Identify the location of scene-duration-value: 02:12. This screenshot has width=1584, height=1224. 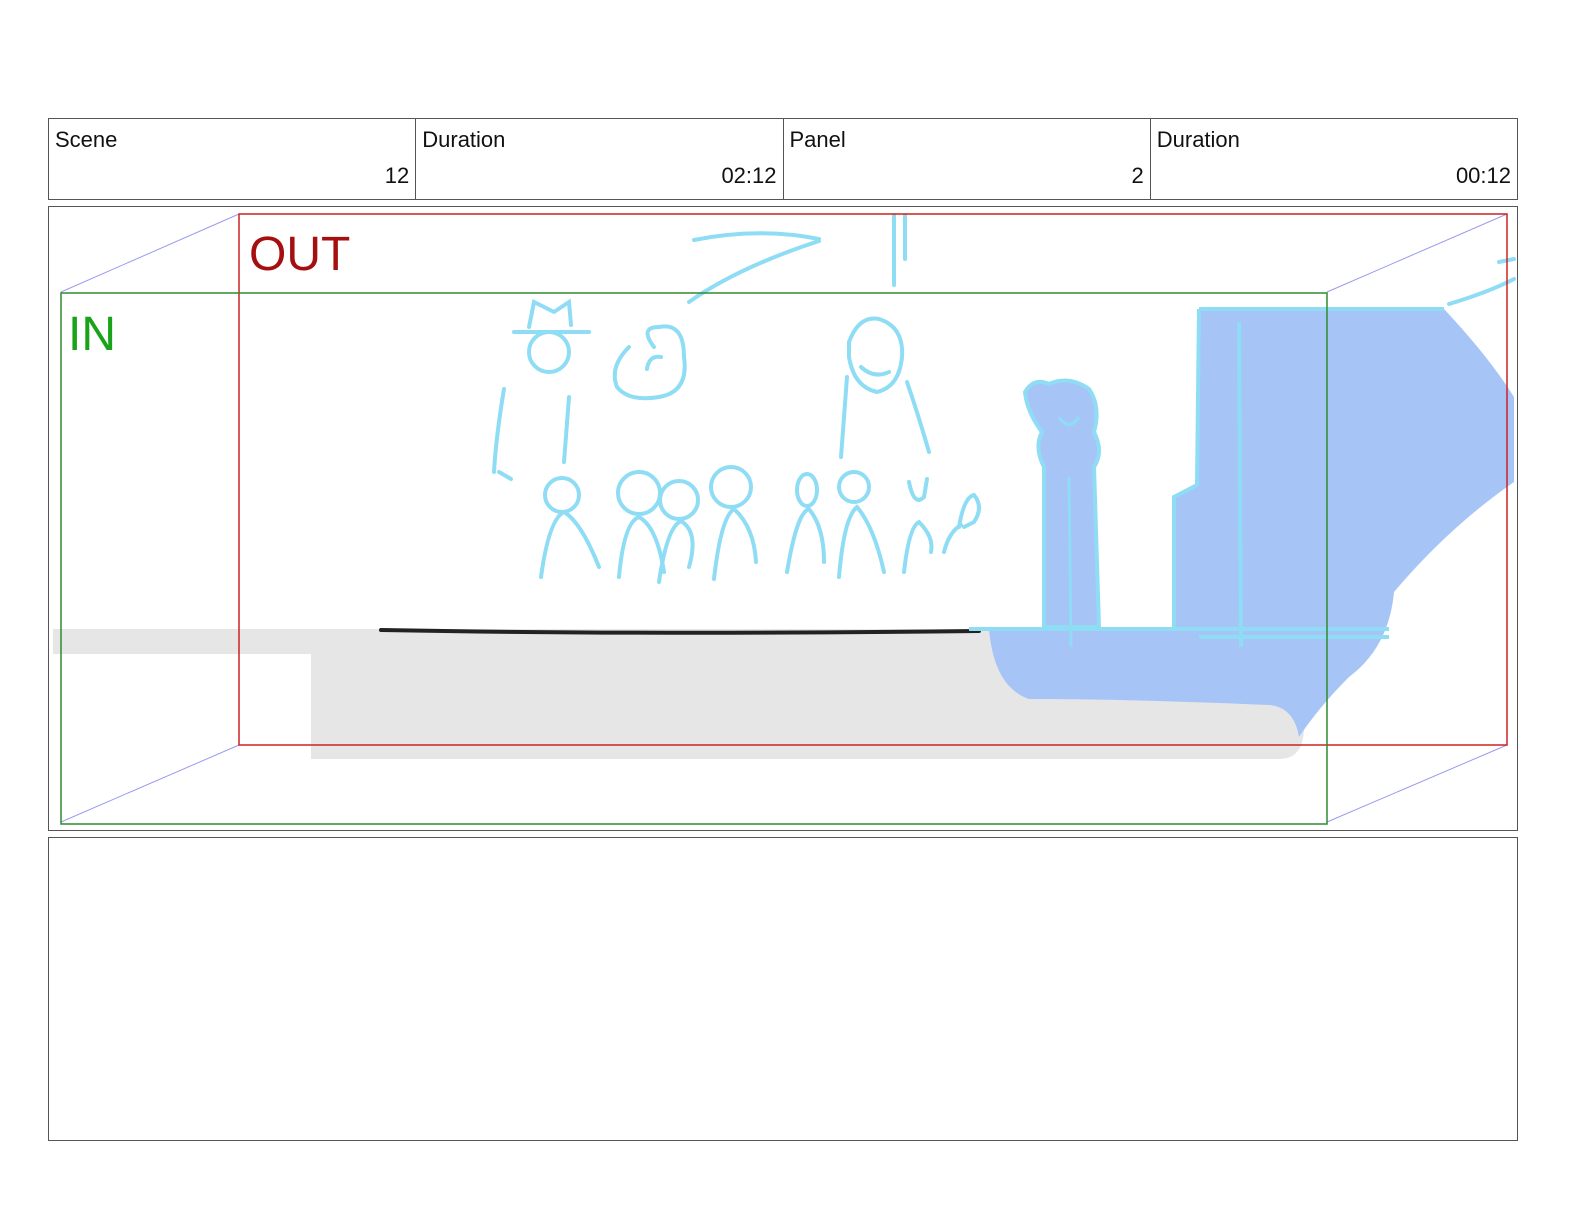
(748, 176).